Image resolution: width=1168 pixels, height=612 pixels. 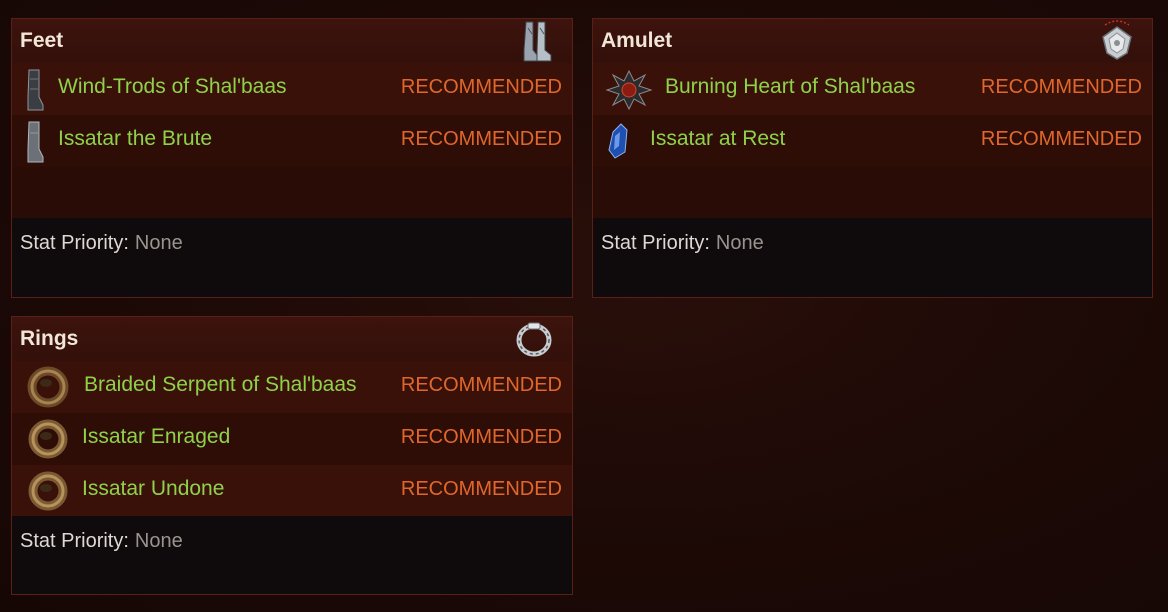 What do you see at coordinates (1117, 43) in the screenshot?
I see `amulet-icon` at bounding box center [1117, 43].